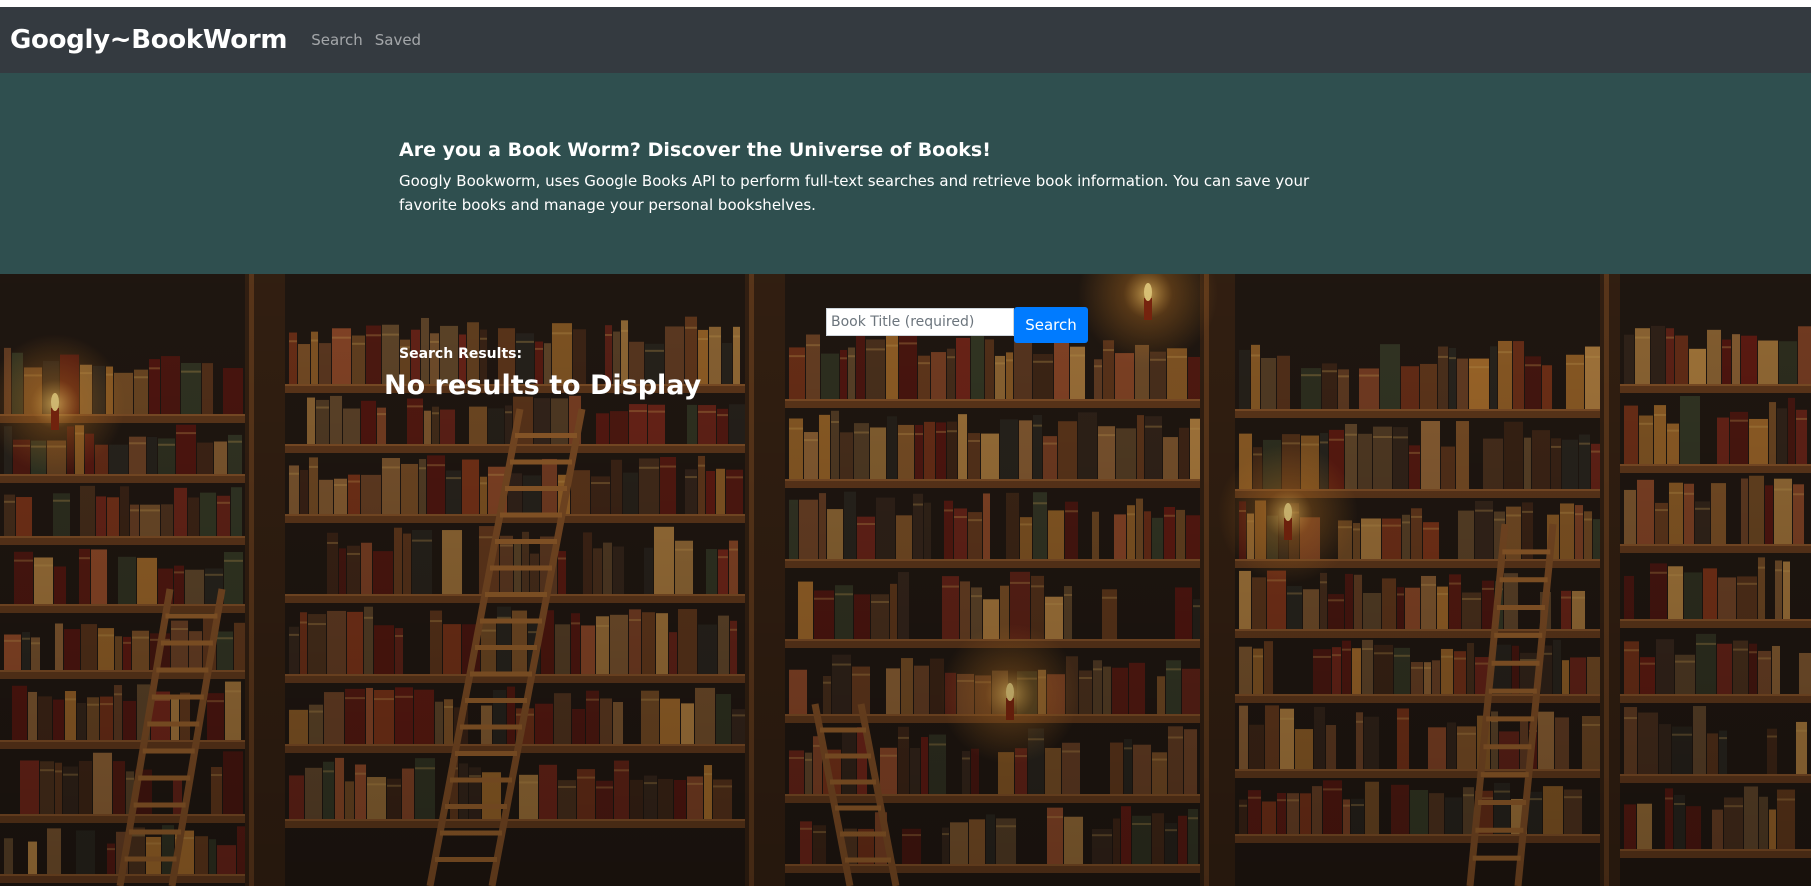  What do you see at coordinates (920, 322) in the screenshot?
I see `book-title-input` at bounding box center [920, 322].